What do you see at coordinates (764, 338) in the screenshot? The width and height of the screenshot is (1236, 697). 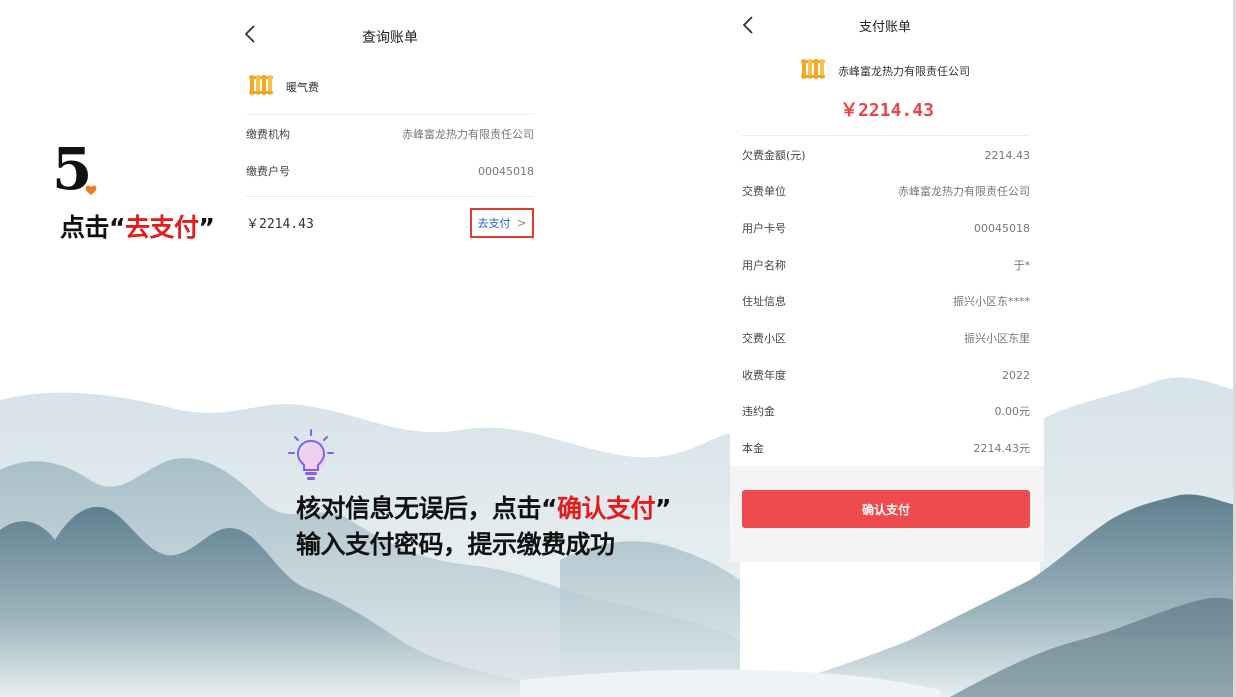 I see `row-label: 交费小区` at bounding box center [764, 338].